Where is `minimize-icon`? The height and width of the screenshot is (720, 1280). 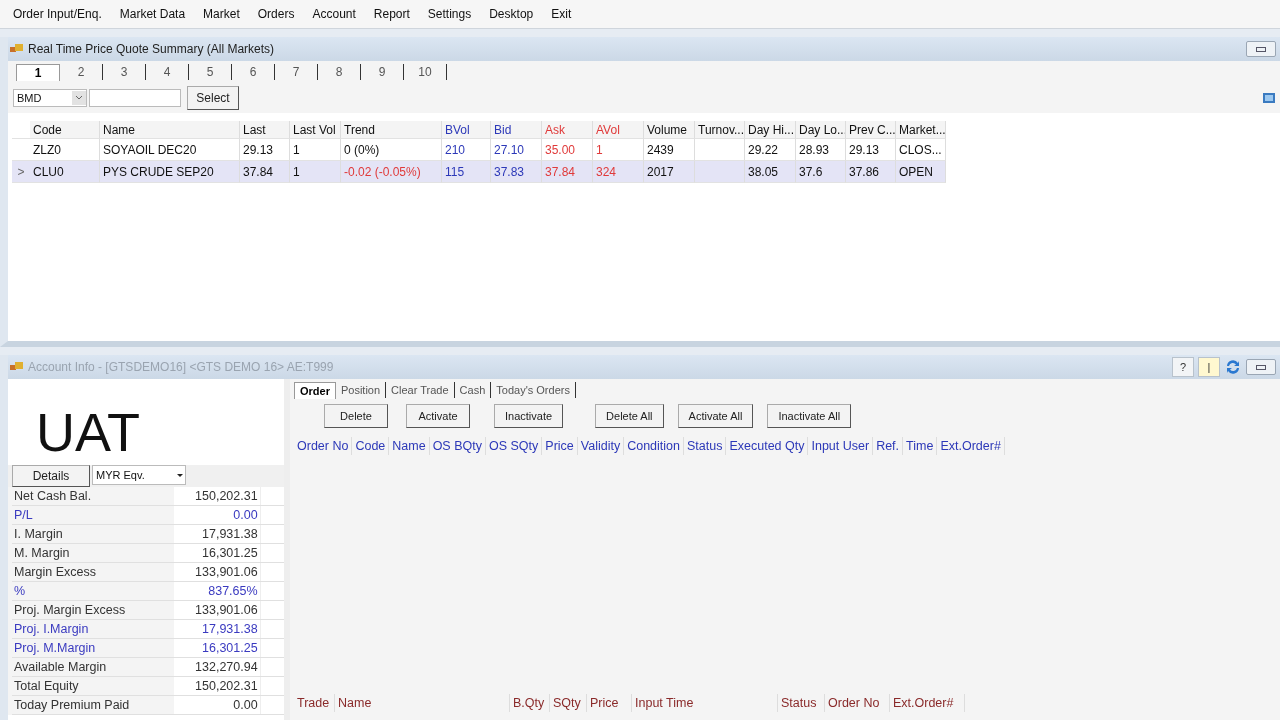
minimize-icon is located at coordinates (1261, 367).